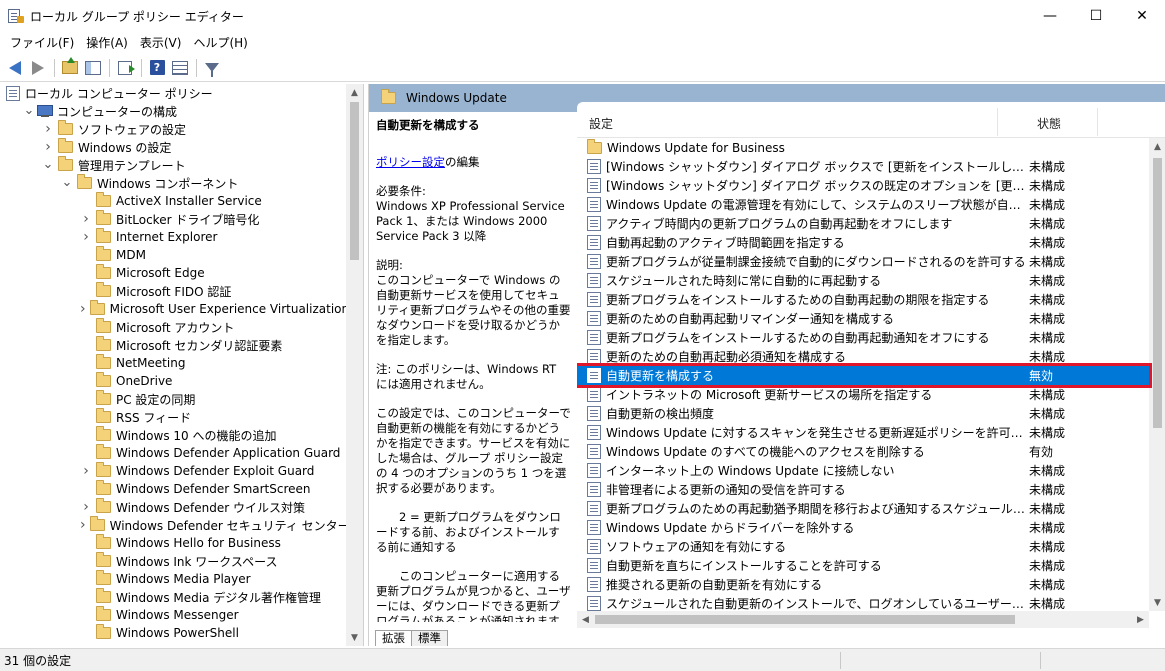  Describe the element at coordinates (173, 417) in the screenshot. I see `tree-node: RSS フィード` at that location.